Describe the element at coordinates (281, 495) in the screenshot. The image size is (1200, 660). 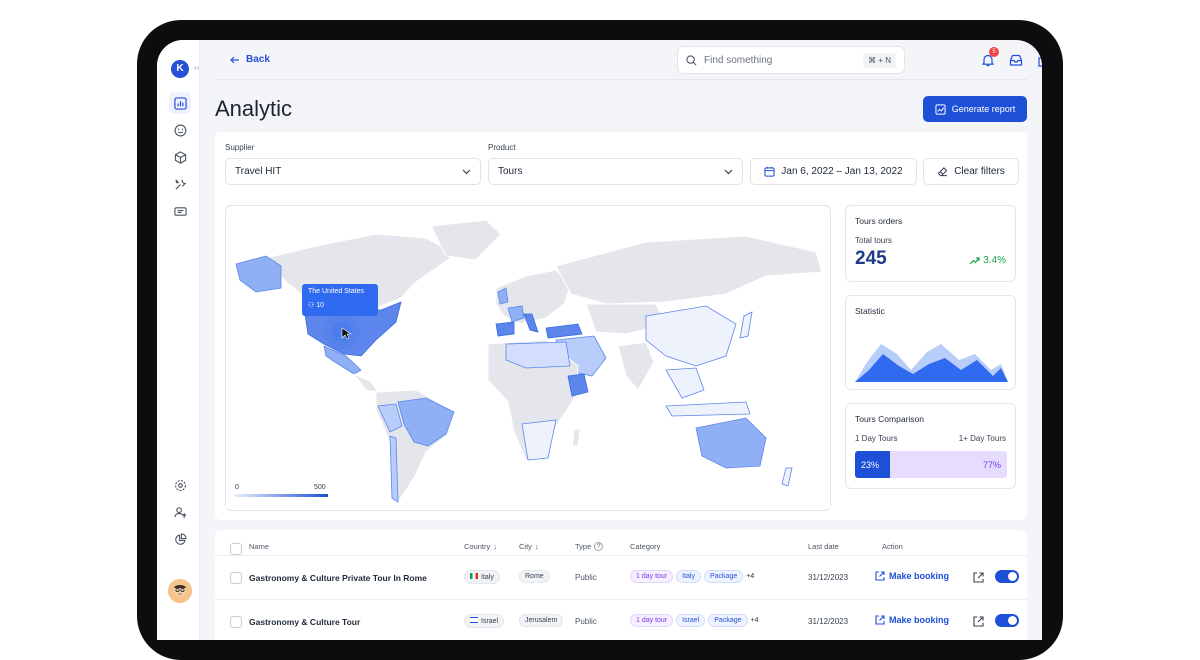
I see `legend-gradient` at that location.